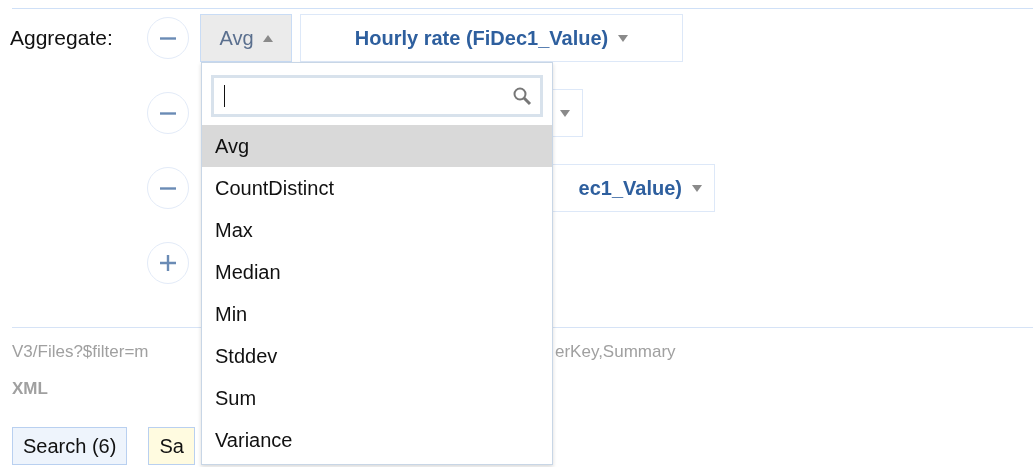 This screenshot has height=467, width=1033. I want to click on text-cursor, so click(224, 96).